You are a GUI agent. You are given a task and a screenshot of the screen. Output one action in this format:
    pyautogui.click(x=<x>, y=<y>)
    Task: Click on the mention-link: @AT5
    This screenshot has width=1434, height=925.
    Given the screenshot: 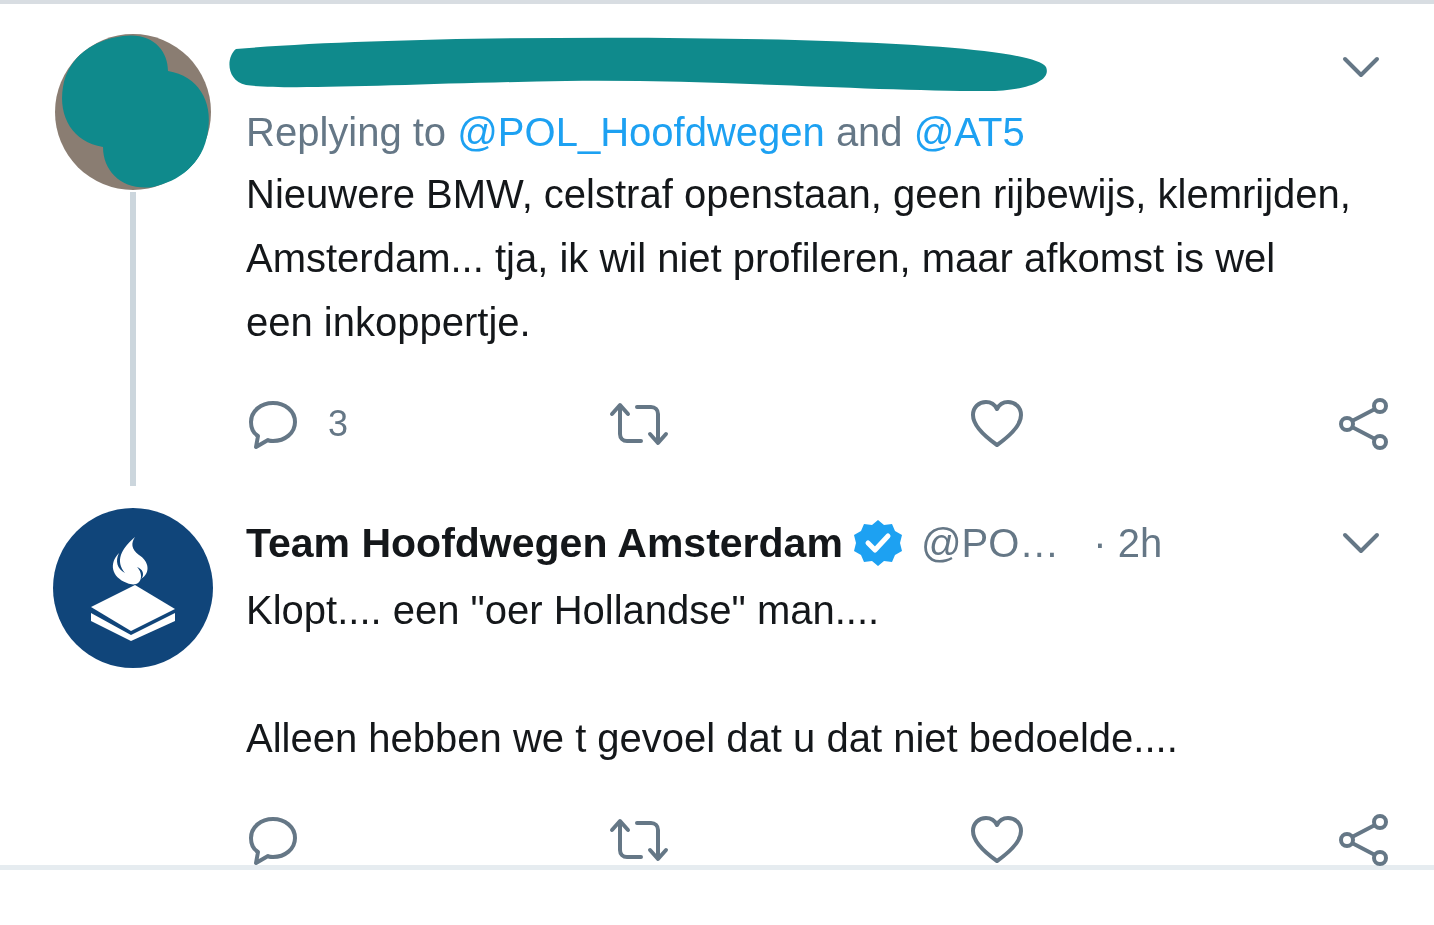 What is the action you would take?
    pyautogui.click(x=969, y=132)
    